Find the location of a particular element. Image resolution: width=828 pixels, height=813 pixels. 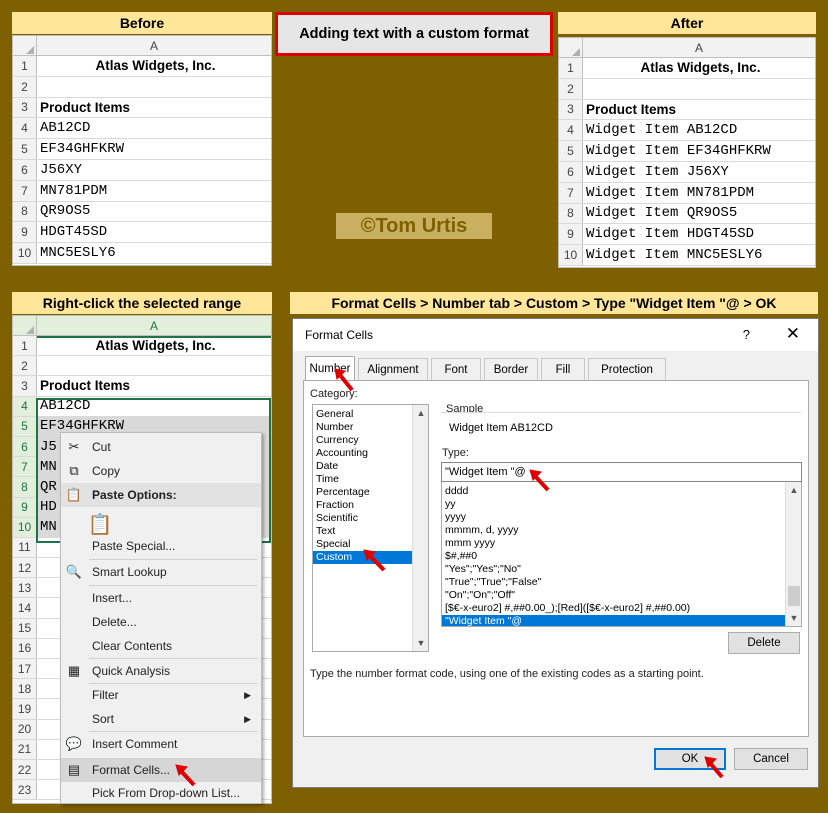

arrow-to-type is located at coordinates (539, 480).